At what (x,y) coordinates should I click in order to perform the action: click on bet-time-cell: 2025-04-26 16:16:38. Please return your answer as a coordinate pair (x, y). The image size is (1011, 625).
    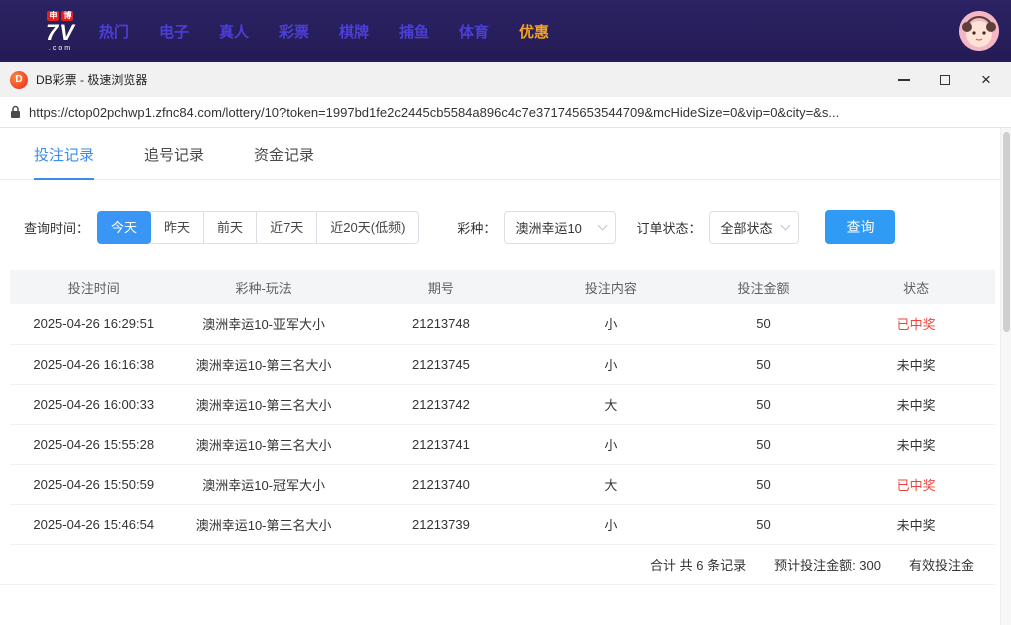
    Looking at the image, I should click on (94, 364).